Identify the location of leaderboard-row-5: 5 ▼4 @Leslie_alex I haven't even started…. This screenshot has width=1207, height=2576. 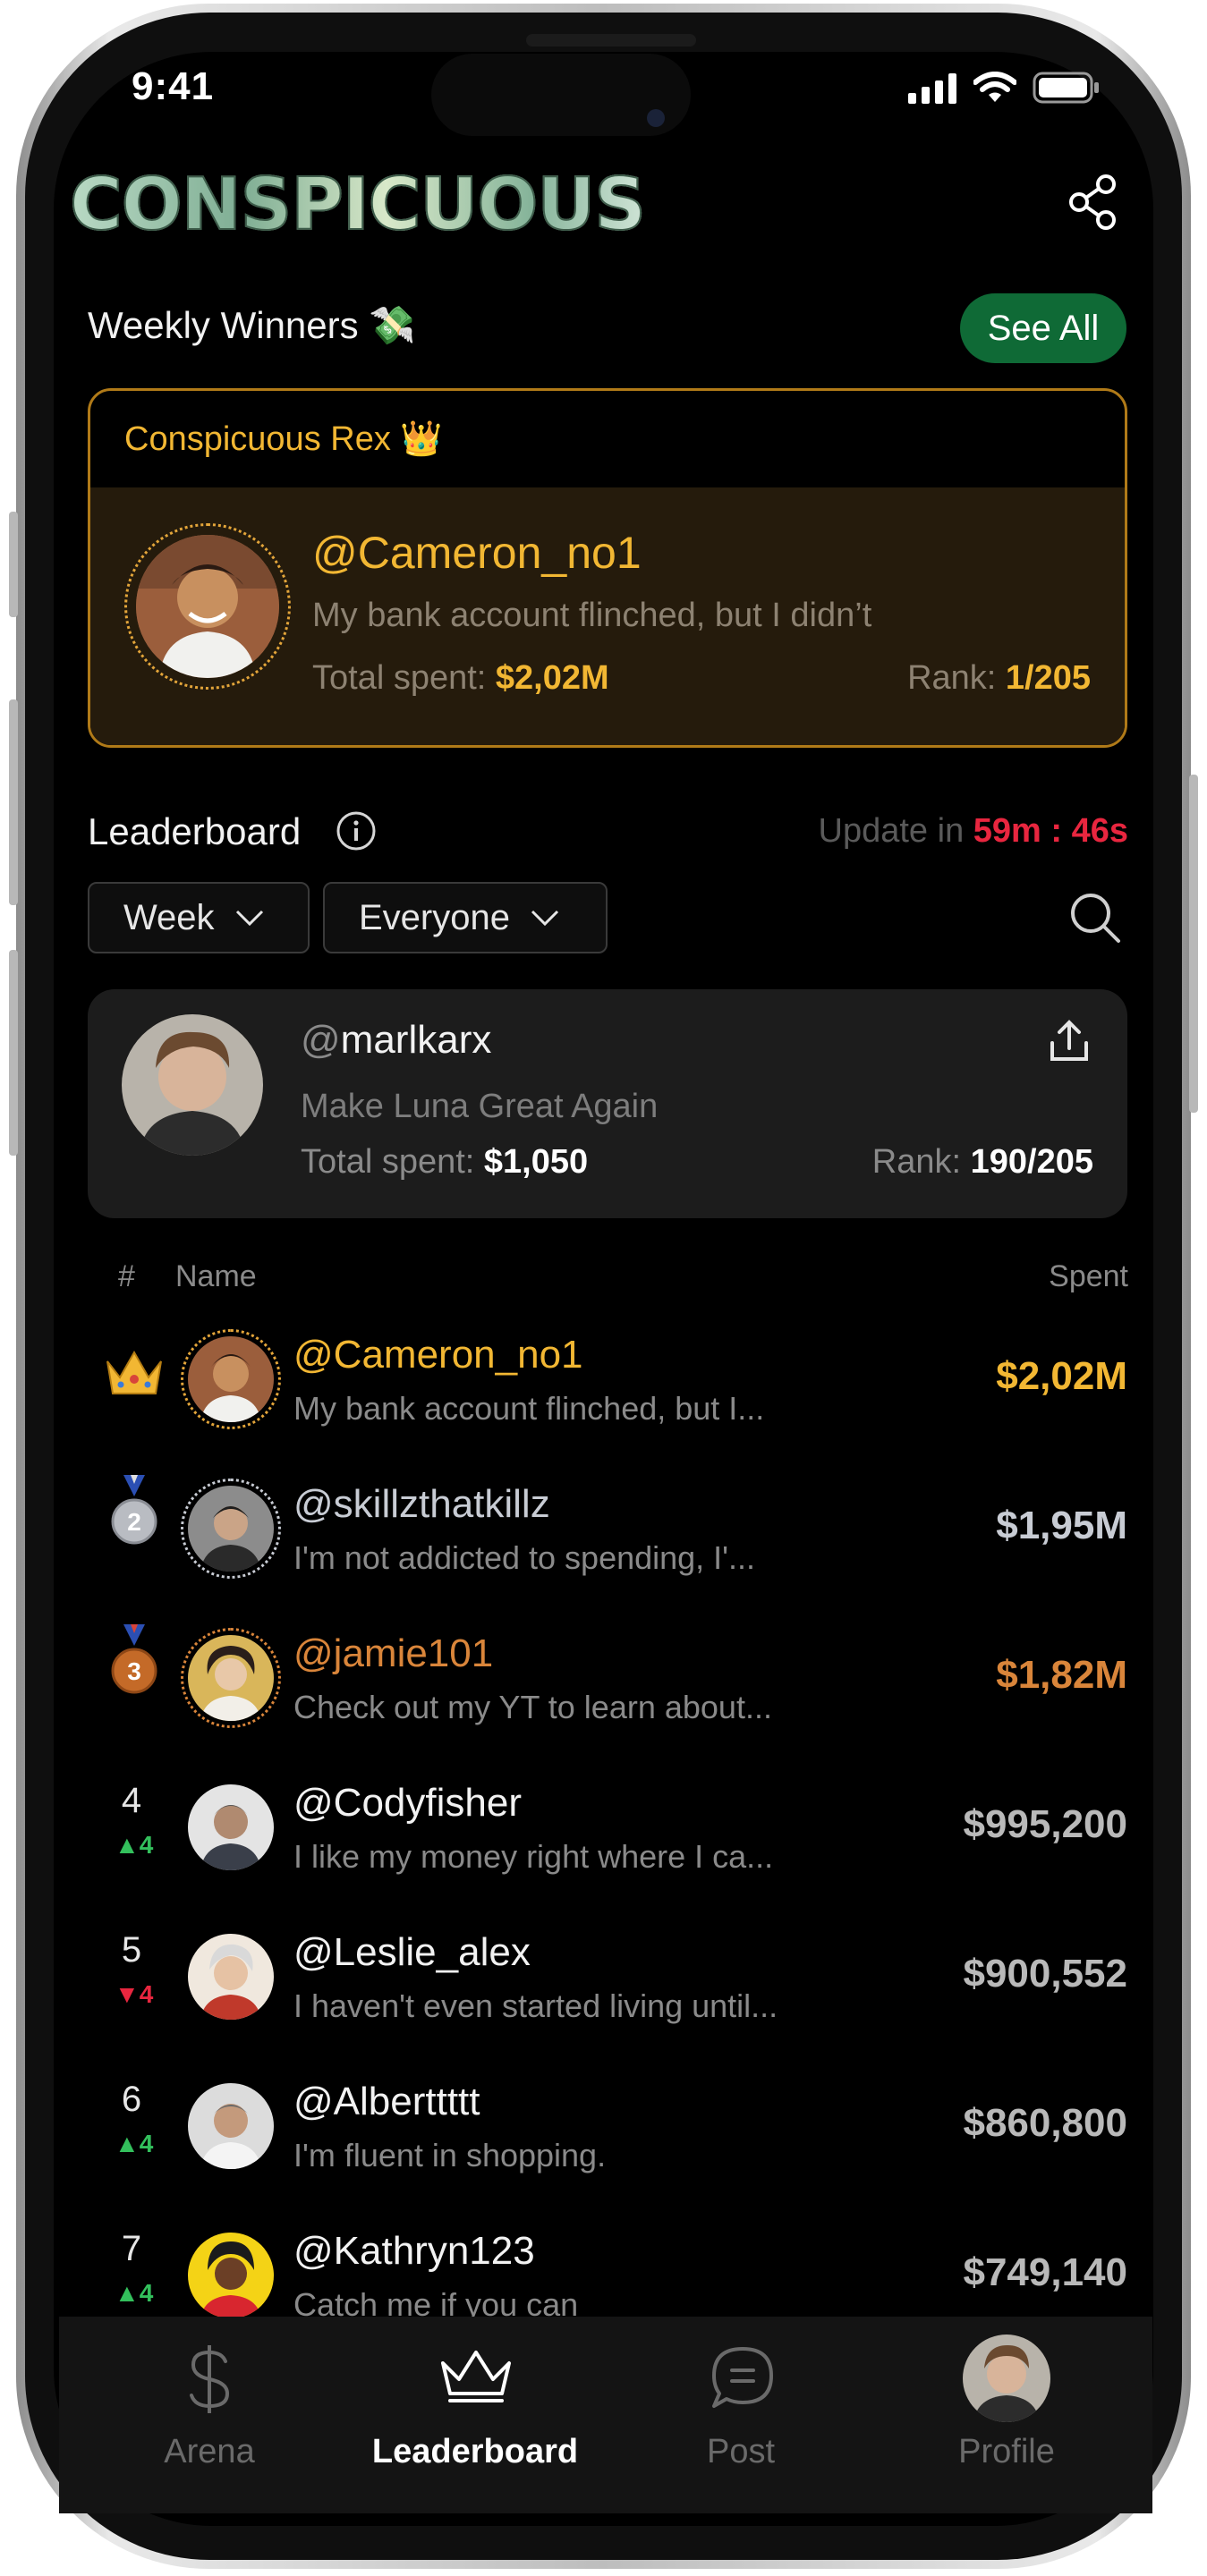
(607, 1993).